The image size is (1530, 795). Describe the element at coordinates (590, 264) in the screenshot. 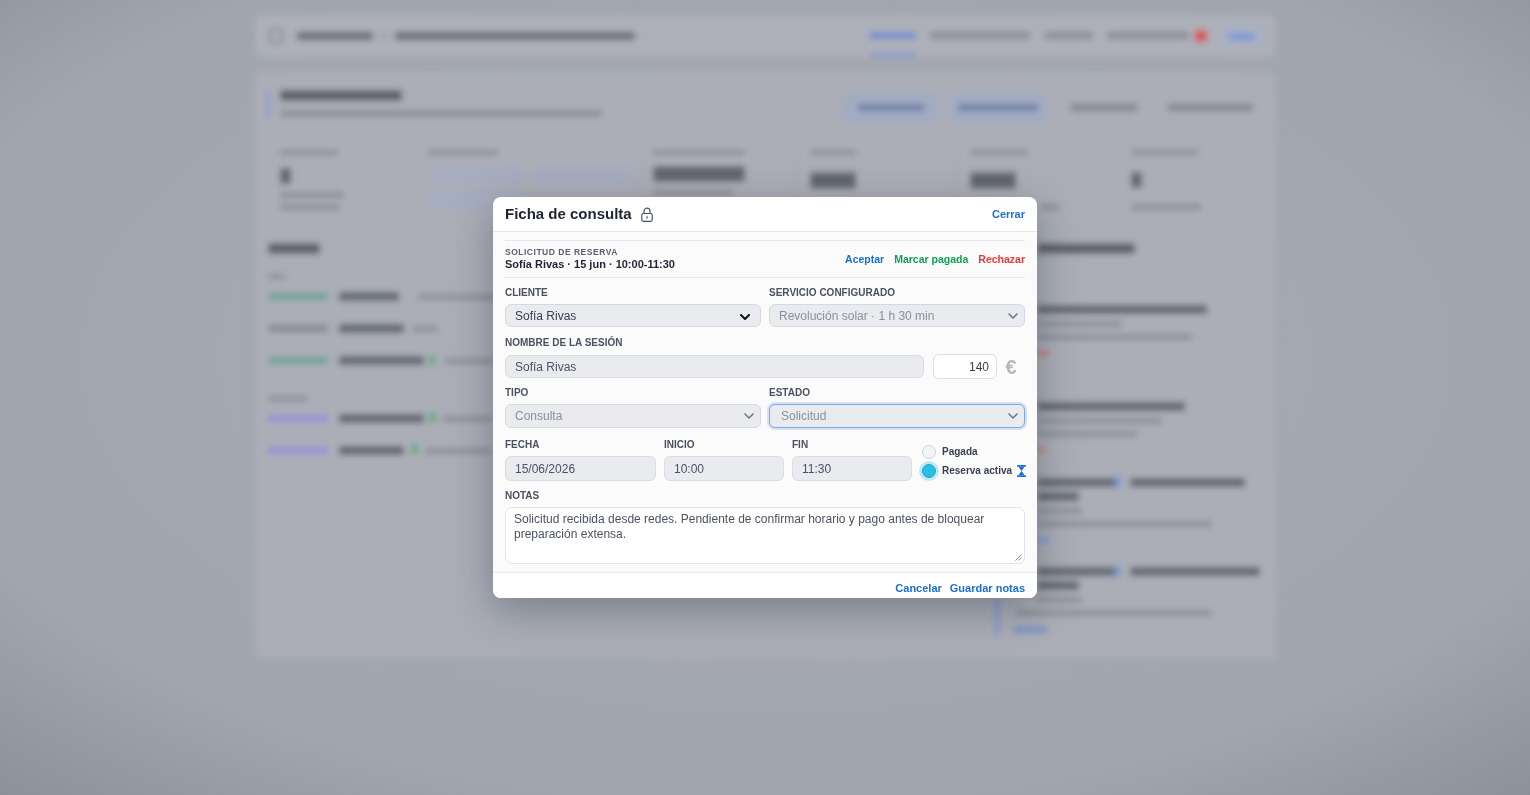

I see `request-summary: Sofía Rivas · 15 jun · 10:00-11:30` at that location.